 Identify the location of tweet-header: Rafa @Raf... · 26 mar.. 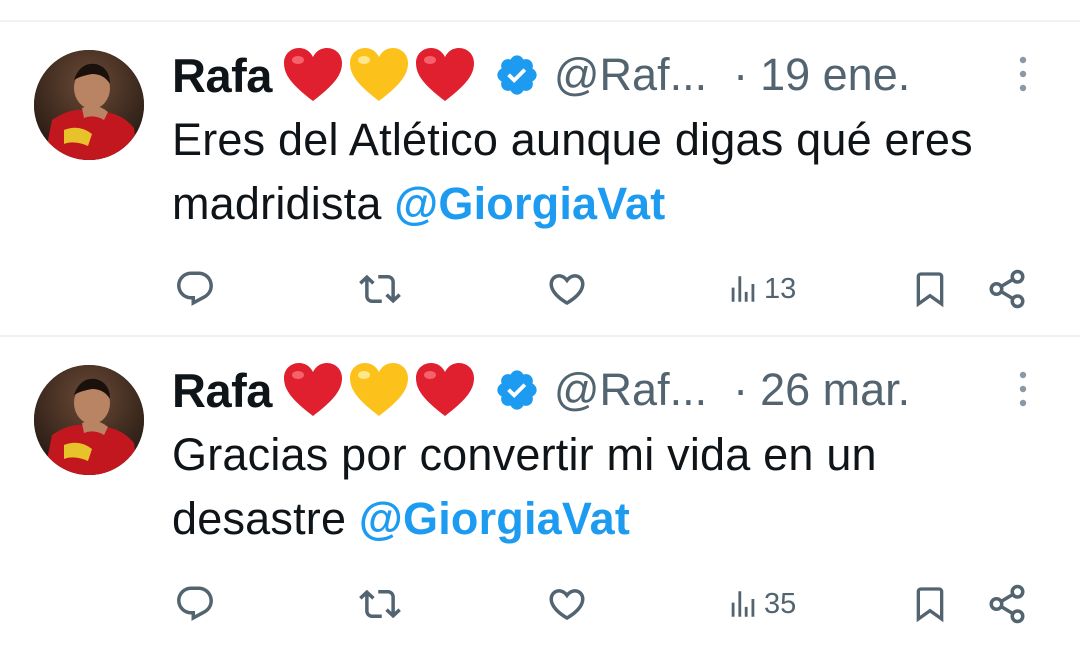
(612, 390).